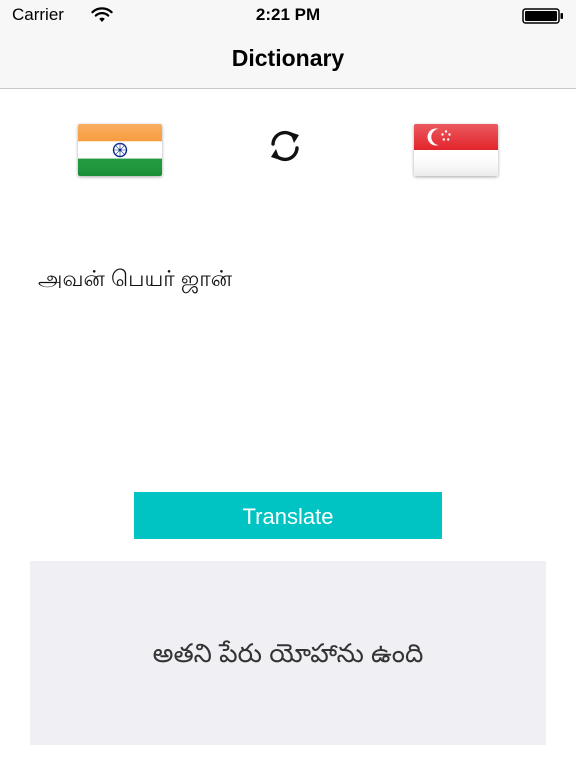  What do you see at coordinates (285, 146) in the screenshot?
I see `swap-arrows-icon` at bounding box center [285, 146].